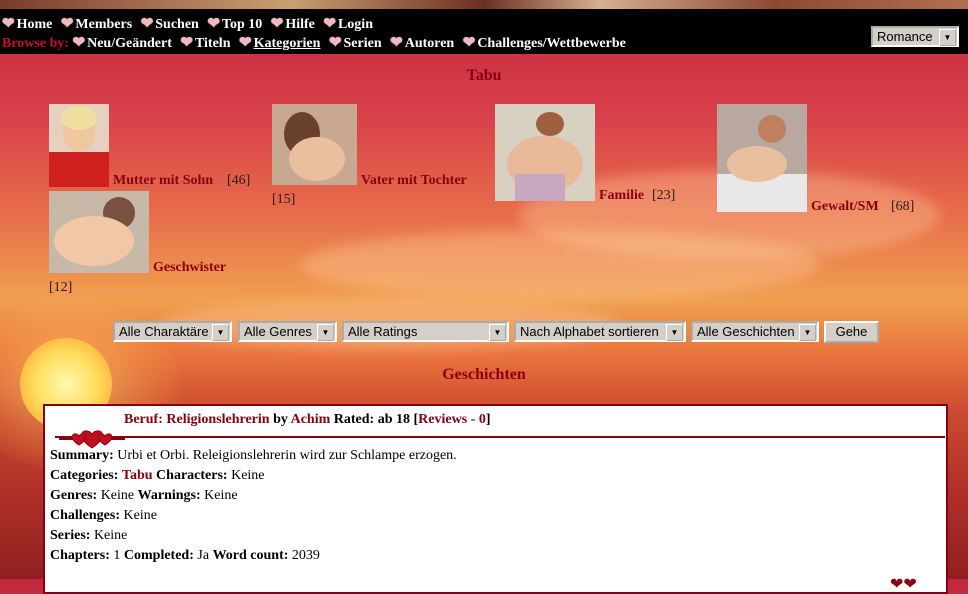 Image resolution: width=968 pixels, height=594 pixels. What do you see at coordinates (279, 43) in the screenshot?
I see `browse-kategorien: ❤ Kategorien` at bounding box center [279, 43].